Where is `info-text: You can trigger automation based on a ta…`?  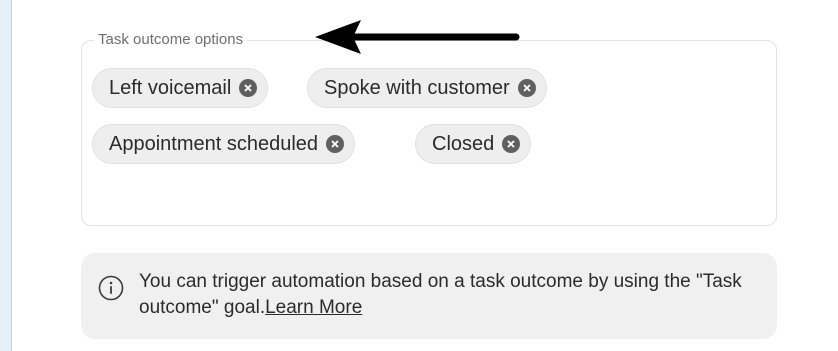 info-text: You can trigger automation based on a ta… is located at coordinates (440, 294).